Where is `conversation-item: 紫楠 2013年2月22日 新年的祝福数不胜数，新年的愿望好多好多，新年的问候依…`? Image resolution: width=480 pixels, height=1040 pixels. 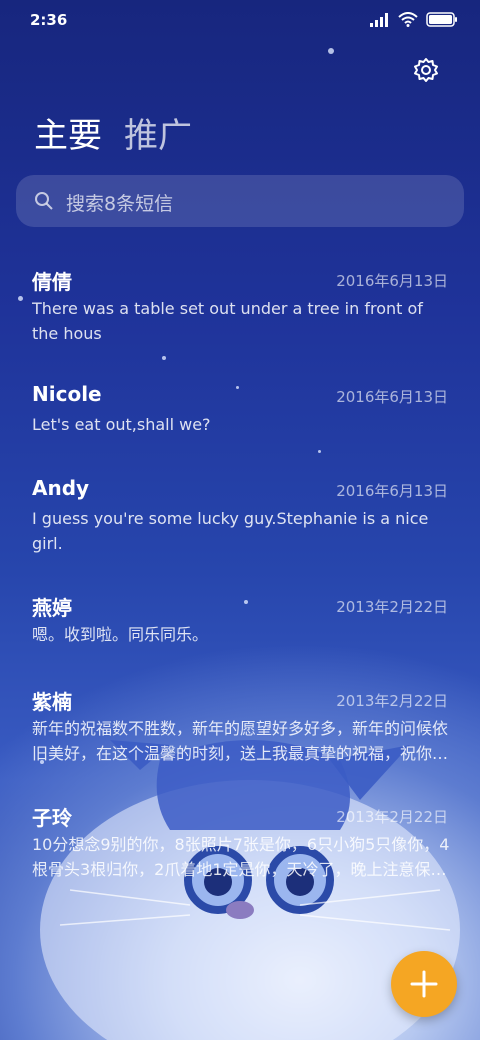
conversation-item: 紫楠 2013年2月22日 新年的祝福数不胜数，新年的愿望好多好多，新年的问候依… is located at coordinates (240, 738).